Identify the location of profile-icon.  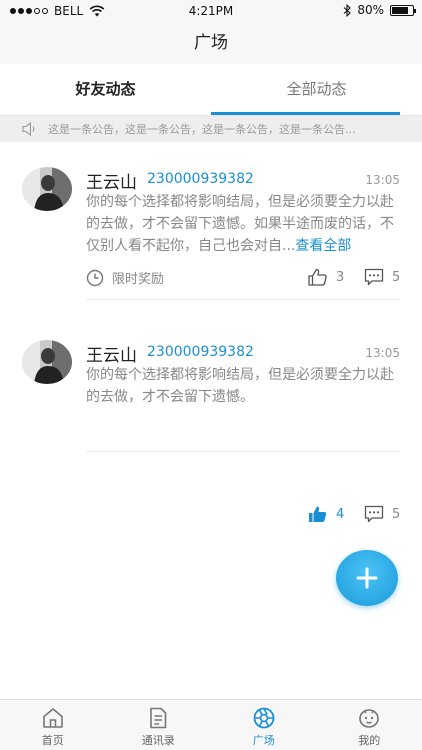
(369, 718).